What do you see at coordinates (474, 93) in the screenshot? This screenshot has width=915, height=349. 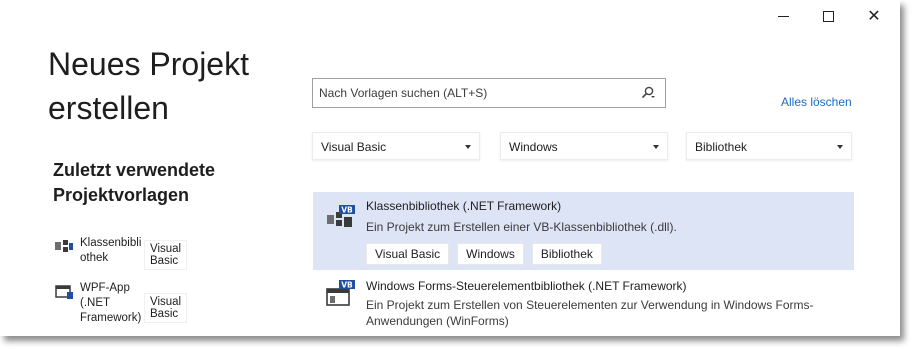 I see `search-input` at bounding box center [474, 93].